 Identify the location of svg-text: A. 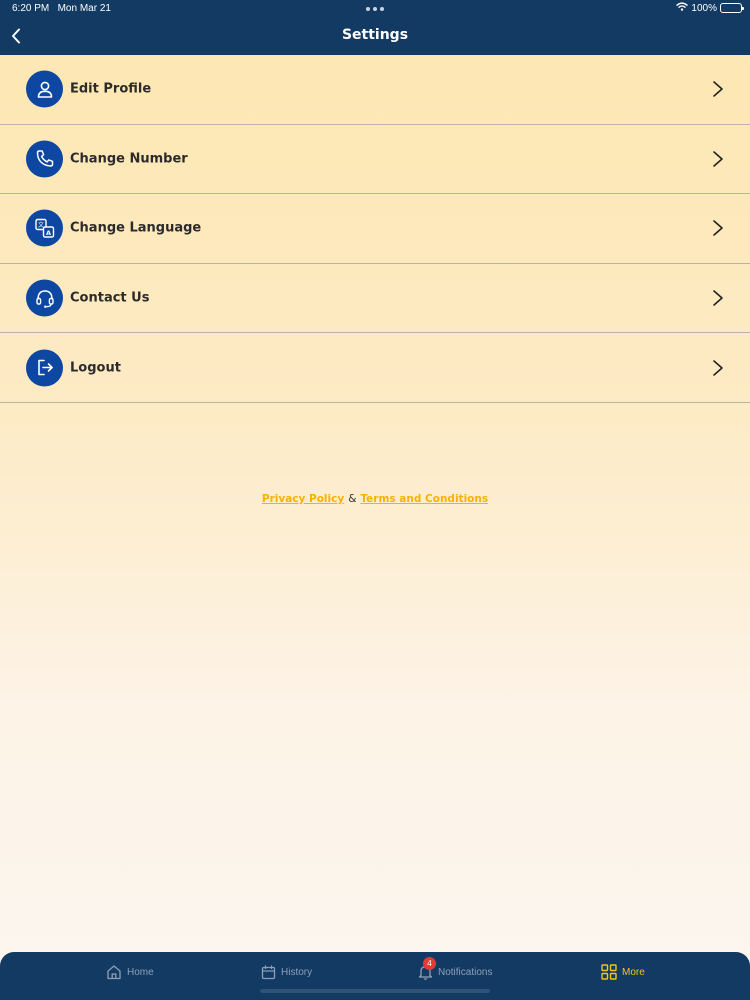
(47, 233).